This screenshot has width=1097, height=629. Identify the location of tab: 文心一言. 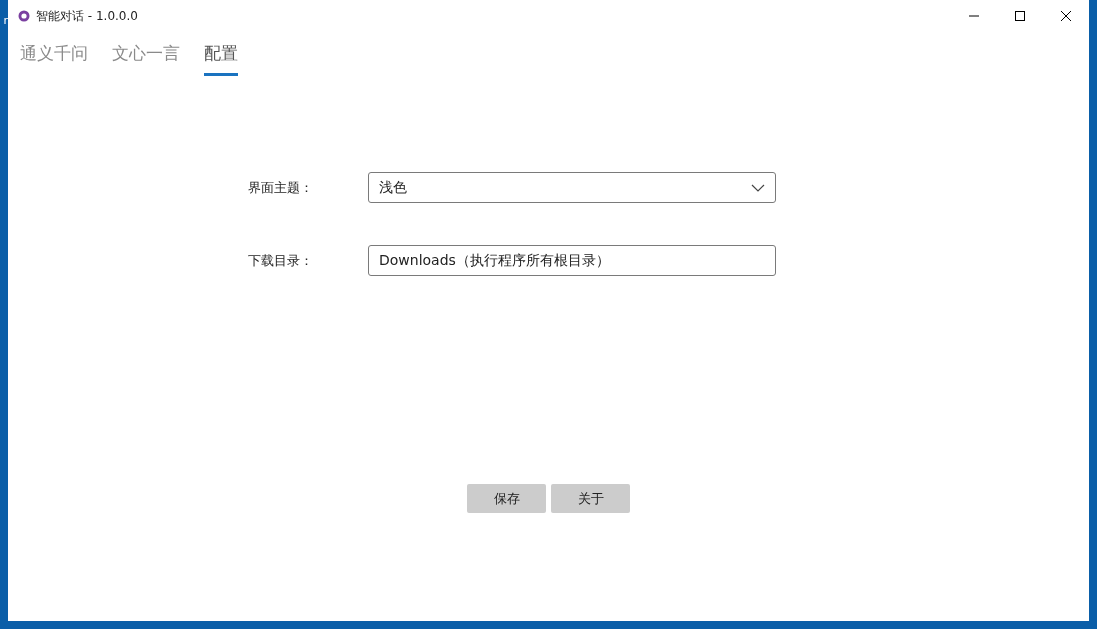
(146, 58).